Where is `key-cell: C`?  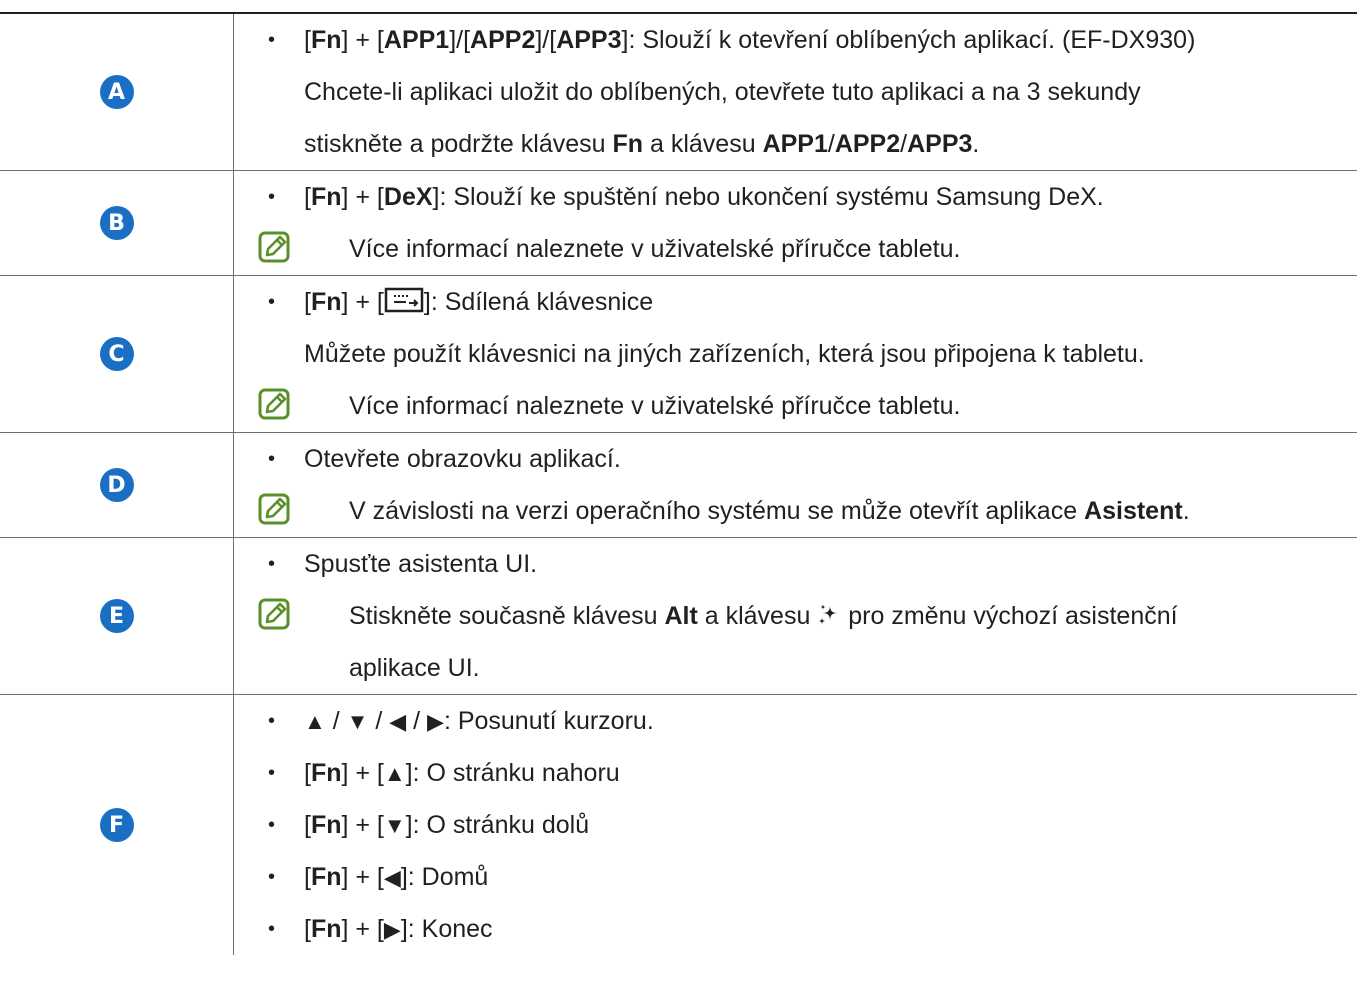
key-cell: C is located at coordinates (117, 354).